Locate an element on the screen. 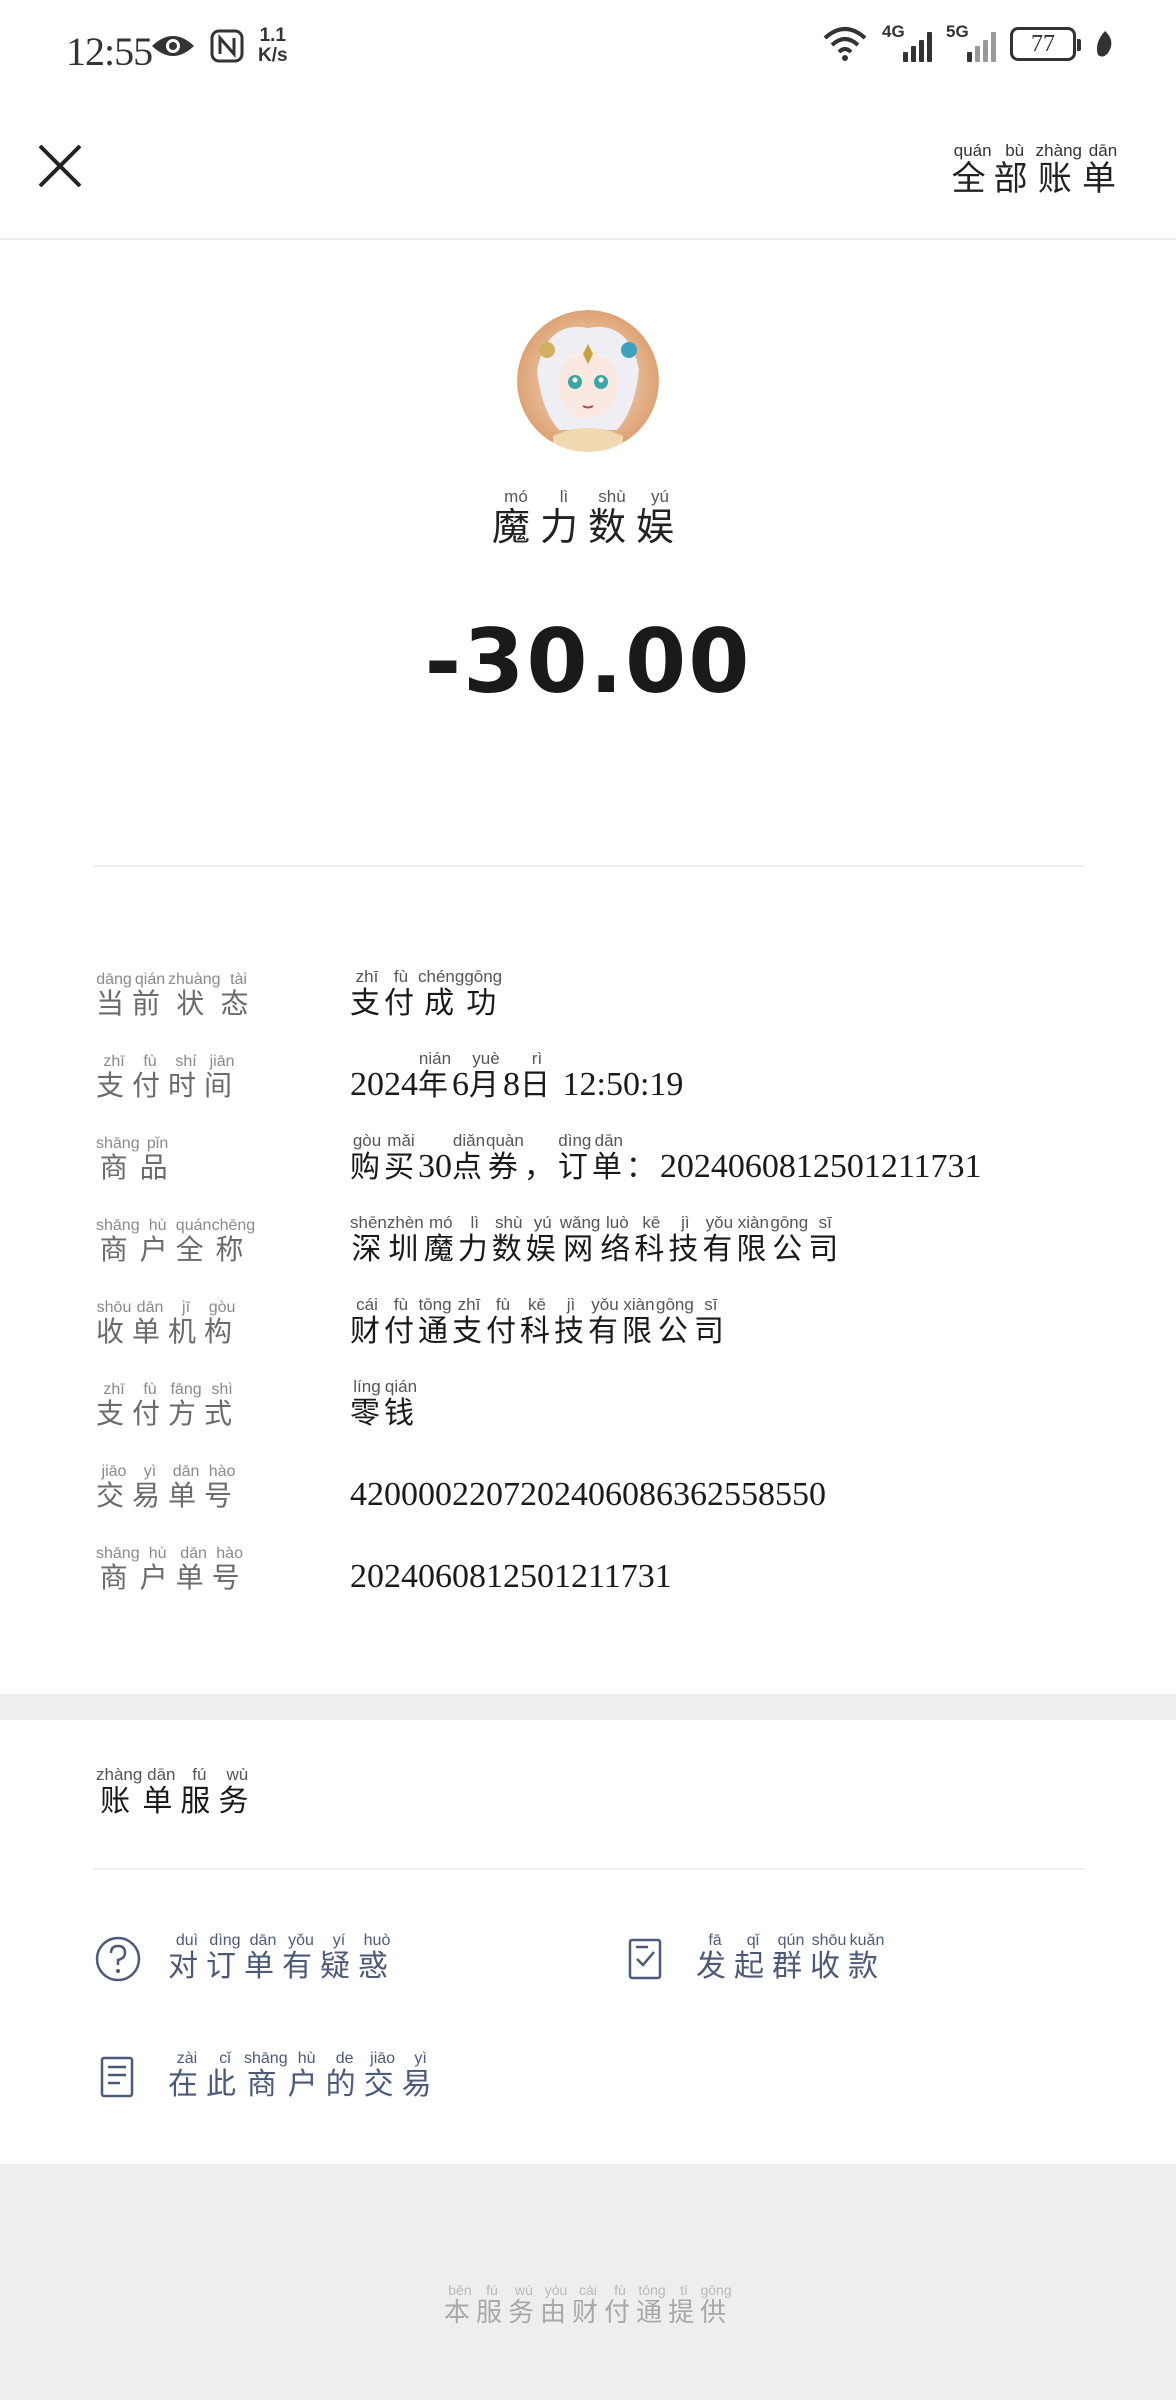 This screenshot has width=1176, height=2400. hanzi-char: 由yóu is located at coordinates (555, 2305).